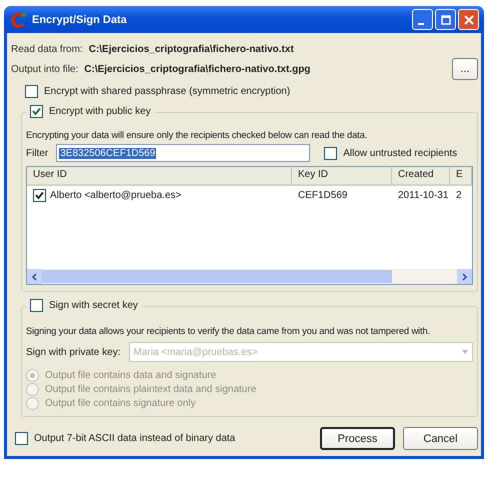 The height and width of the screenshot is (487, 488). Describe the element at coordinates (19, 20) in the screenshot. I see `app-icon` at that location.